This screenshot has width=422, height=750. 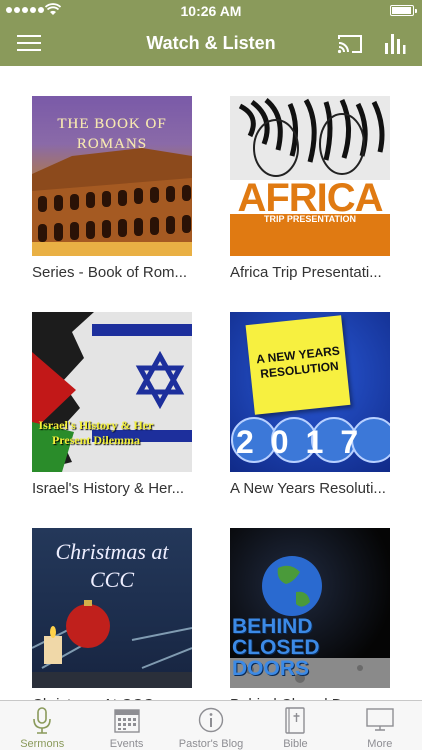 I want to click on tab-sermons: Sermons, so click(x=42, y=725).